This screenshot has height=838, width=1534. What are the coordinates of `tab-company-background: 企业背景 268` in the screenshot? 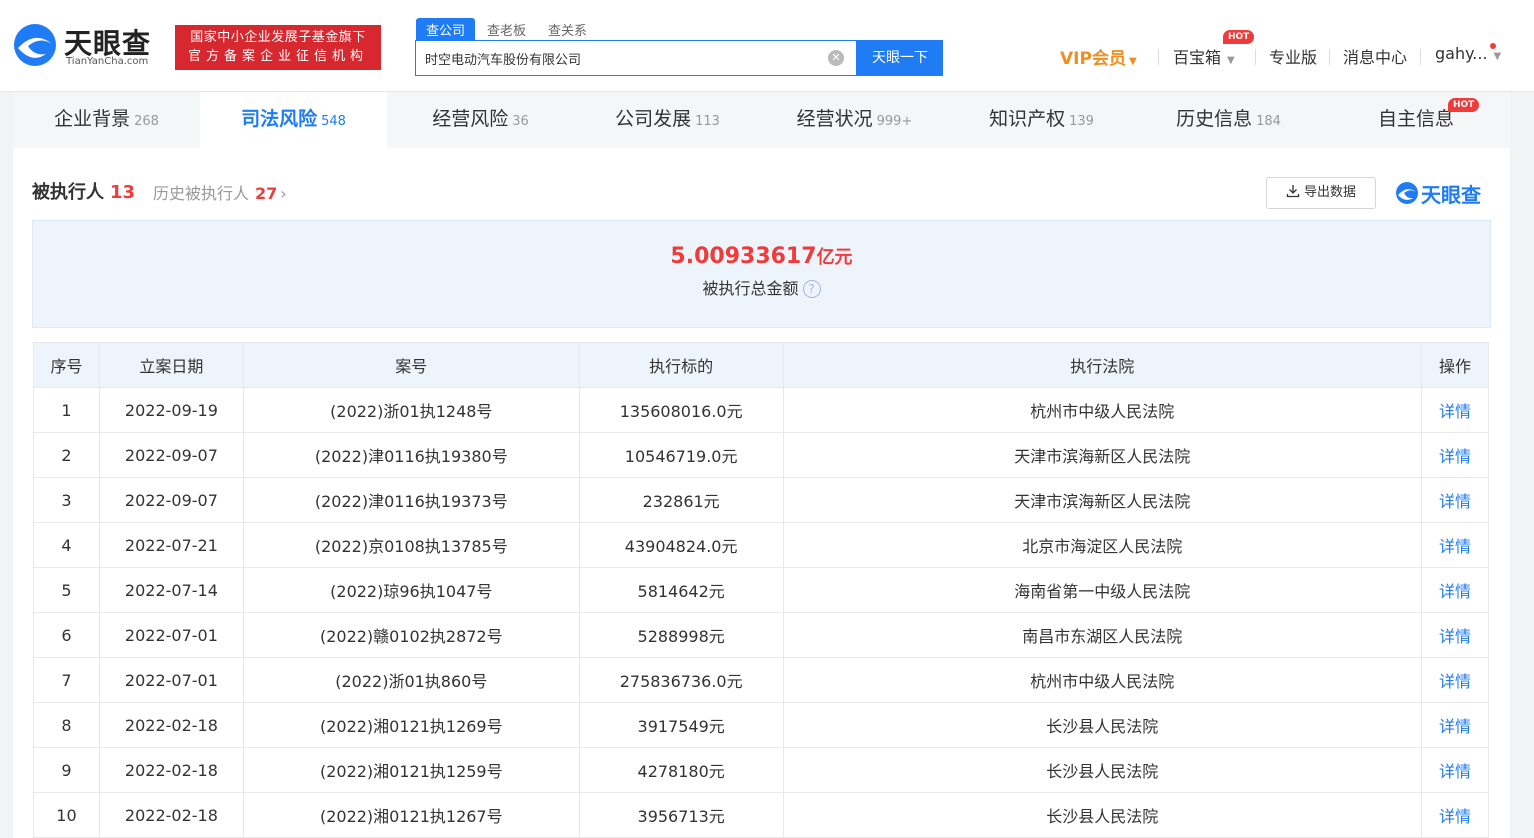 It's located at (106, 120).